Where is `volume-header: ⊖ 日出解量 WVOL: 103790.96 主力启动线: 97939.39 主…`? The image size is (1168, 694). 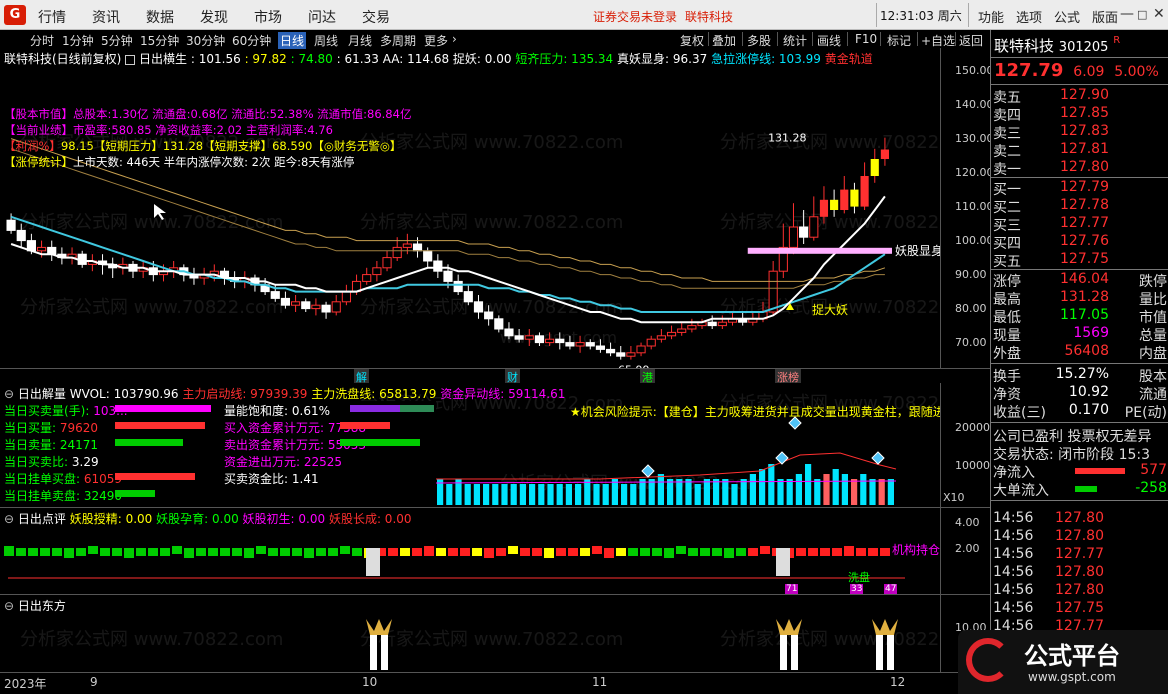 volume-header: ⊖ 日出解量 WVOL: 103790.96 主力启动线: 97939.39 主… is located at coordinates (284, 393).